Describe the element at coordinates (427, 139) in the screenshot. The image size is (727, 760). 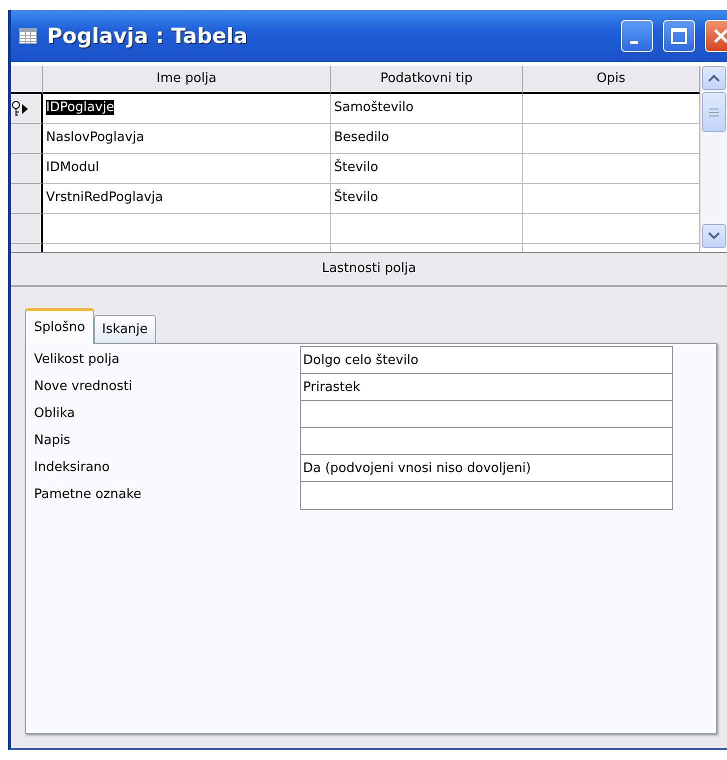
I see `data-type-cell: Besedilo` at that location.